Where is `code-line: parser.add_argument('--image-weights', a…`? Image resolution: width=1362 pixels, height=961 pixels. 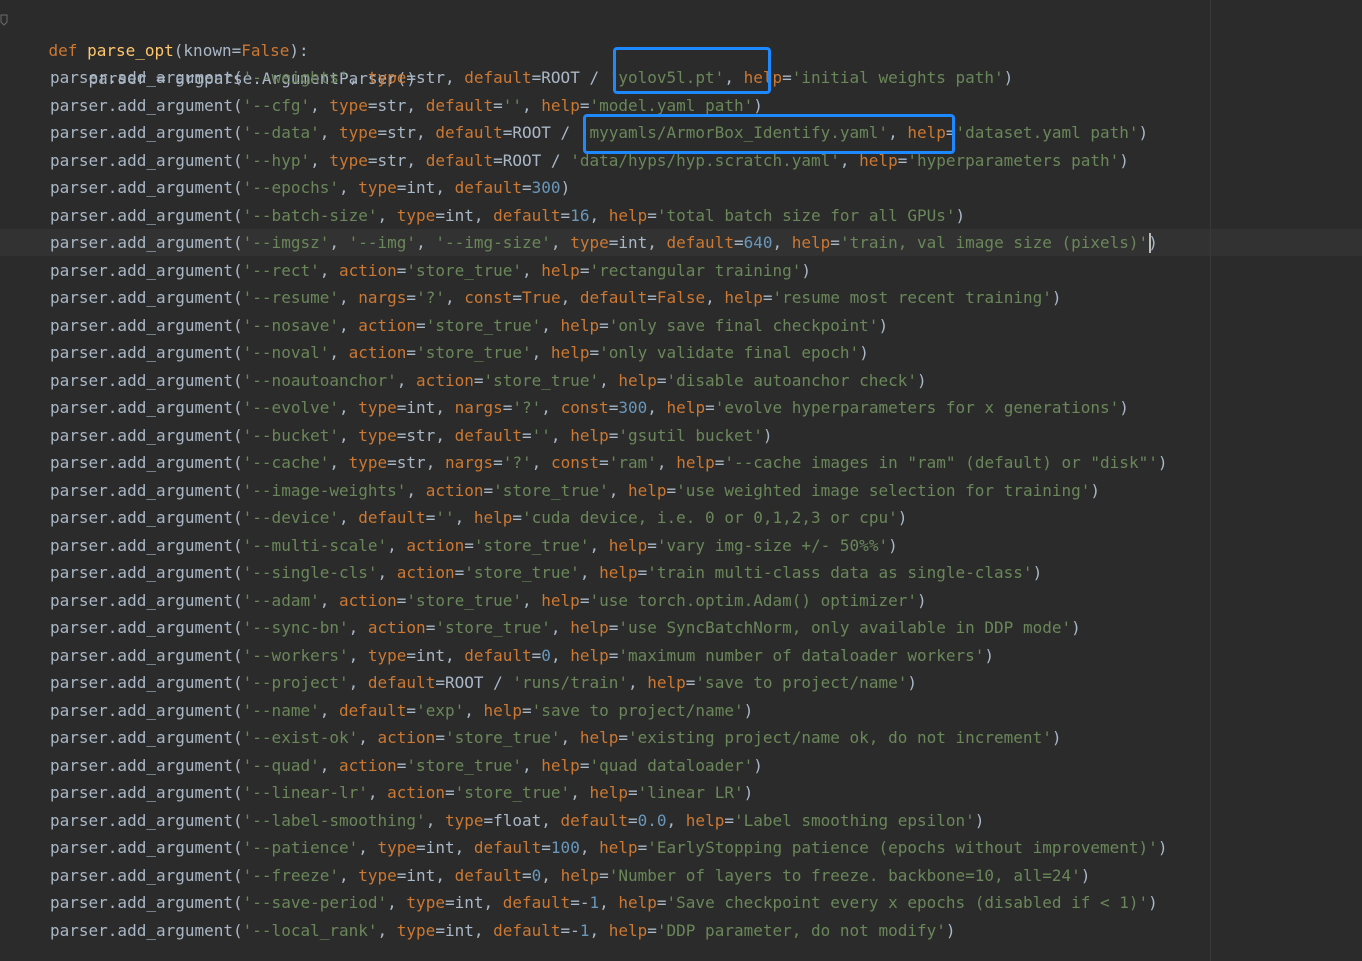 code-line: parser.add_argument('--image-weights', a… is located at coordinates (575, 491).